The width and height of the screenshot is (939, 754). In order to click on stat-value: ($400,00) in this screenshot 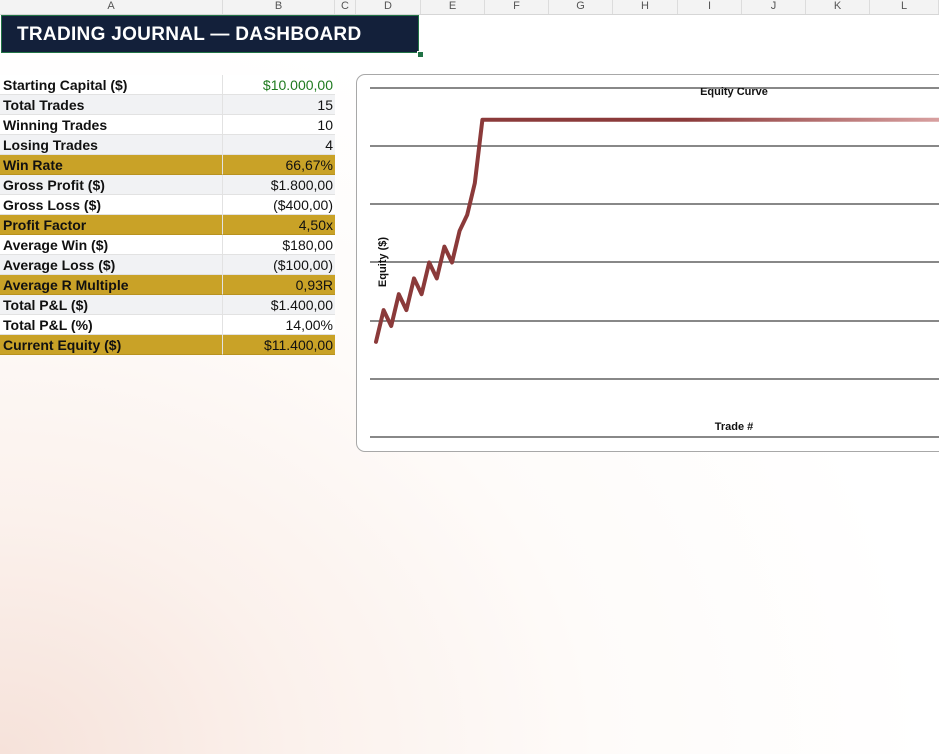, I will do `click(279, 205)`.